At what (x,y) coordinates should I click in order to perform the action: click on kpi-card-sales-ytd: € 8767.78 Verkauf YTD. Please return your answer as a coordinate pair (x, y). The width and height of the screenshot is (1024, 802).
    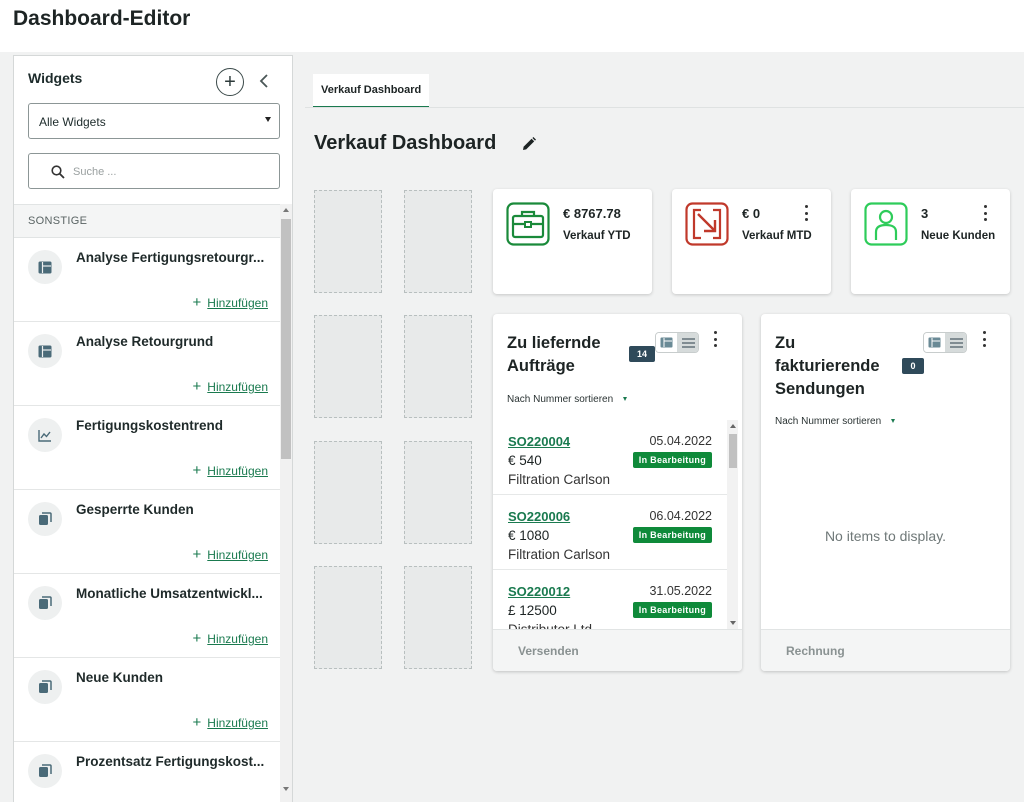
    Looking at the image, I should click on (572, 241).